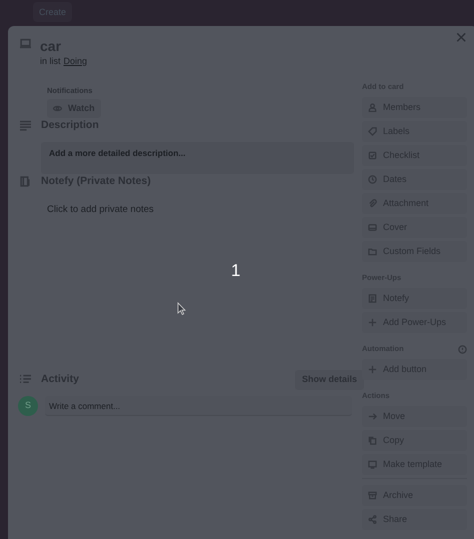 This screenshot has height=539, width=474. What do you see at coordinates (372, 251) in the screenshot?
I see `folder-icon` at bounding box center [372, 251].